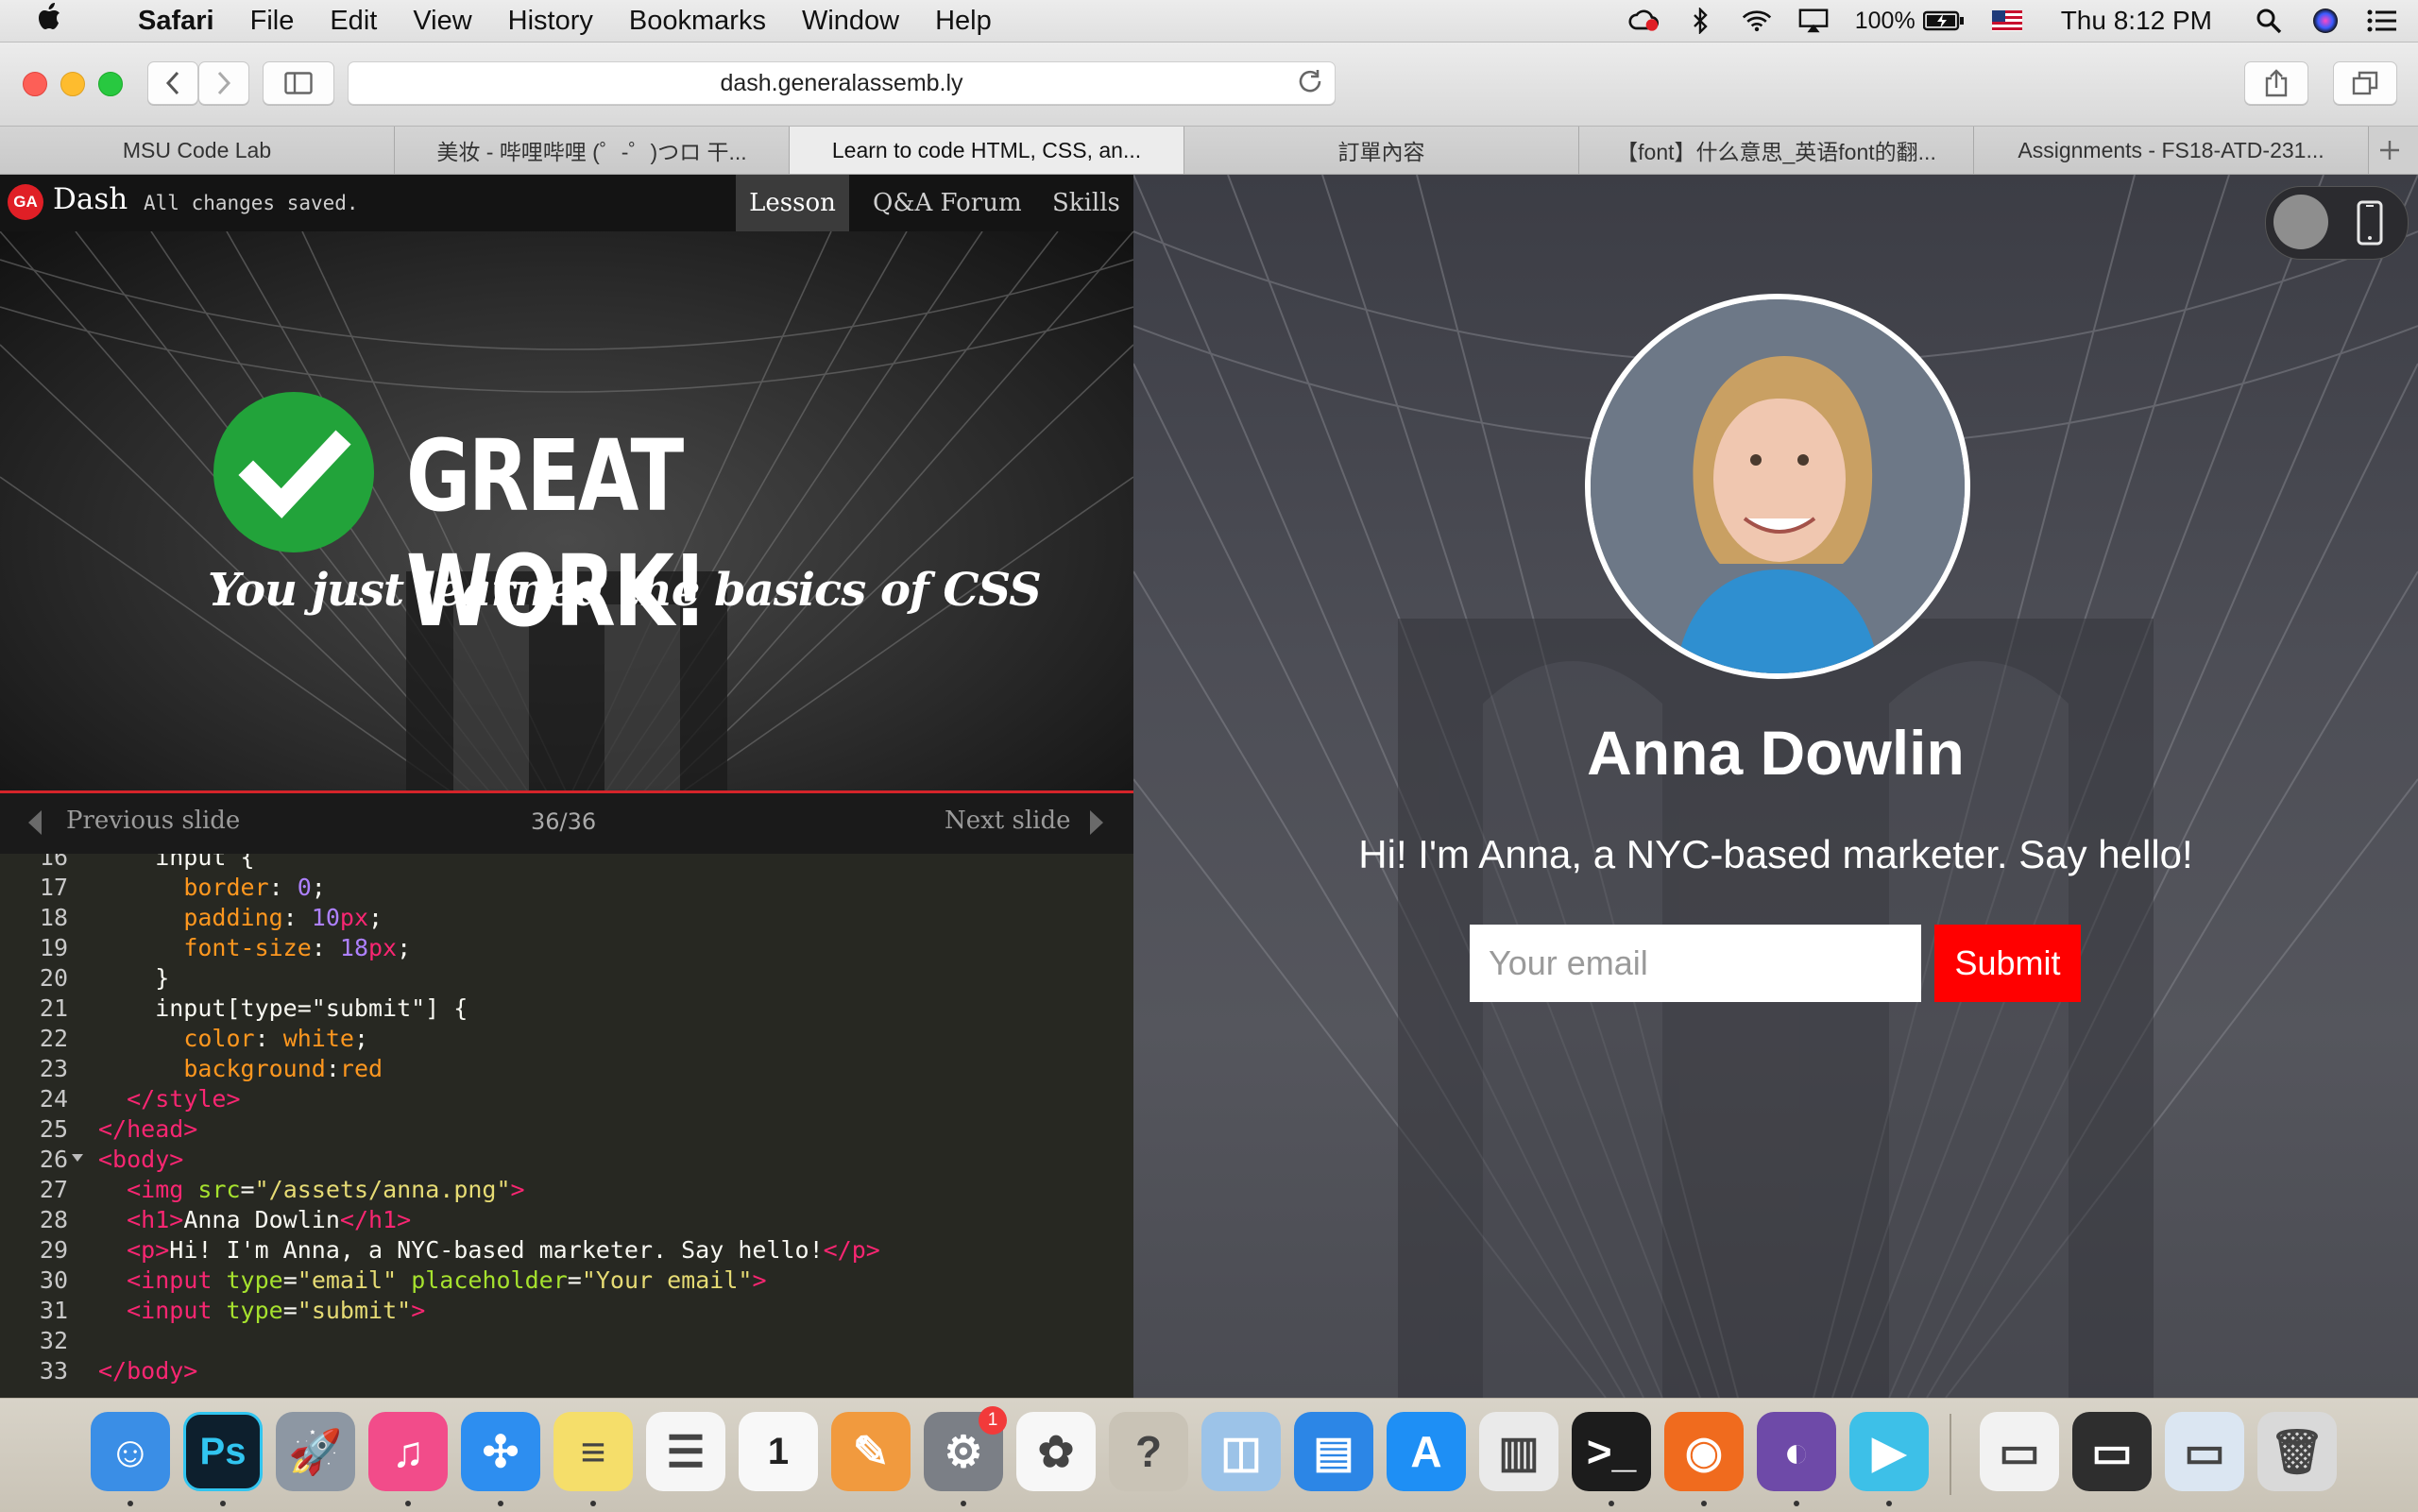 The image size is (2418, 1512). Describe the element at coordinates (354, 21) in the screenshot. I see `menu-edit: Edit` at that location.